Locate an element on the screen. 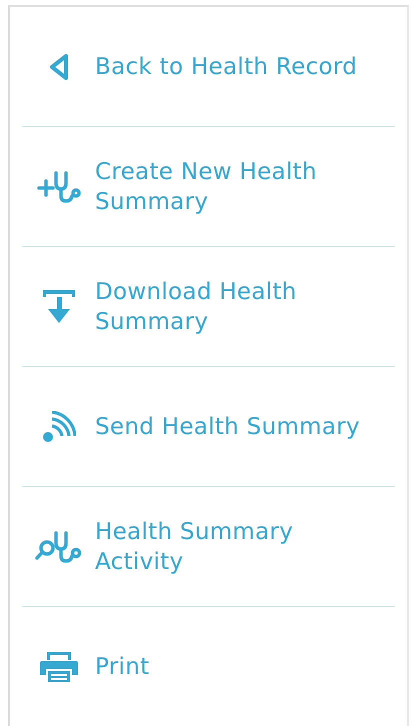 This screenshot has width=412, height=726. stethoscope-plus-icon is located at coordinates (59, 186).